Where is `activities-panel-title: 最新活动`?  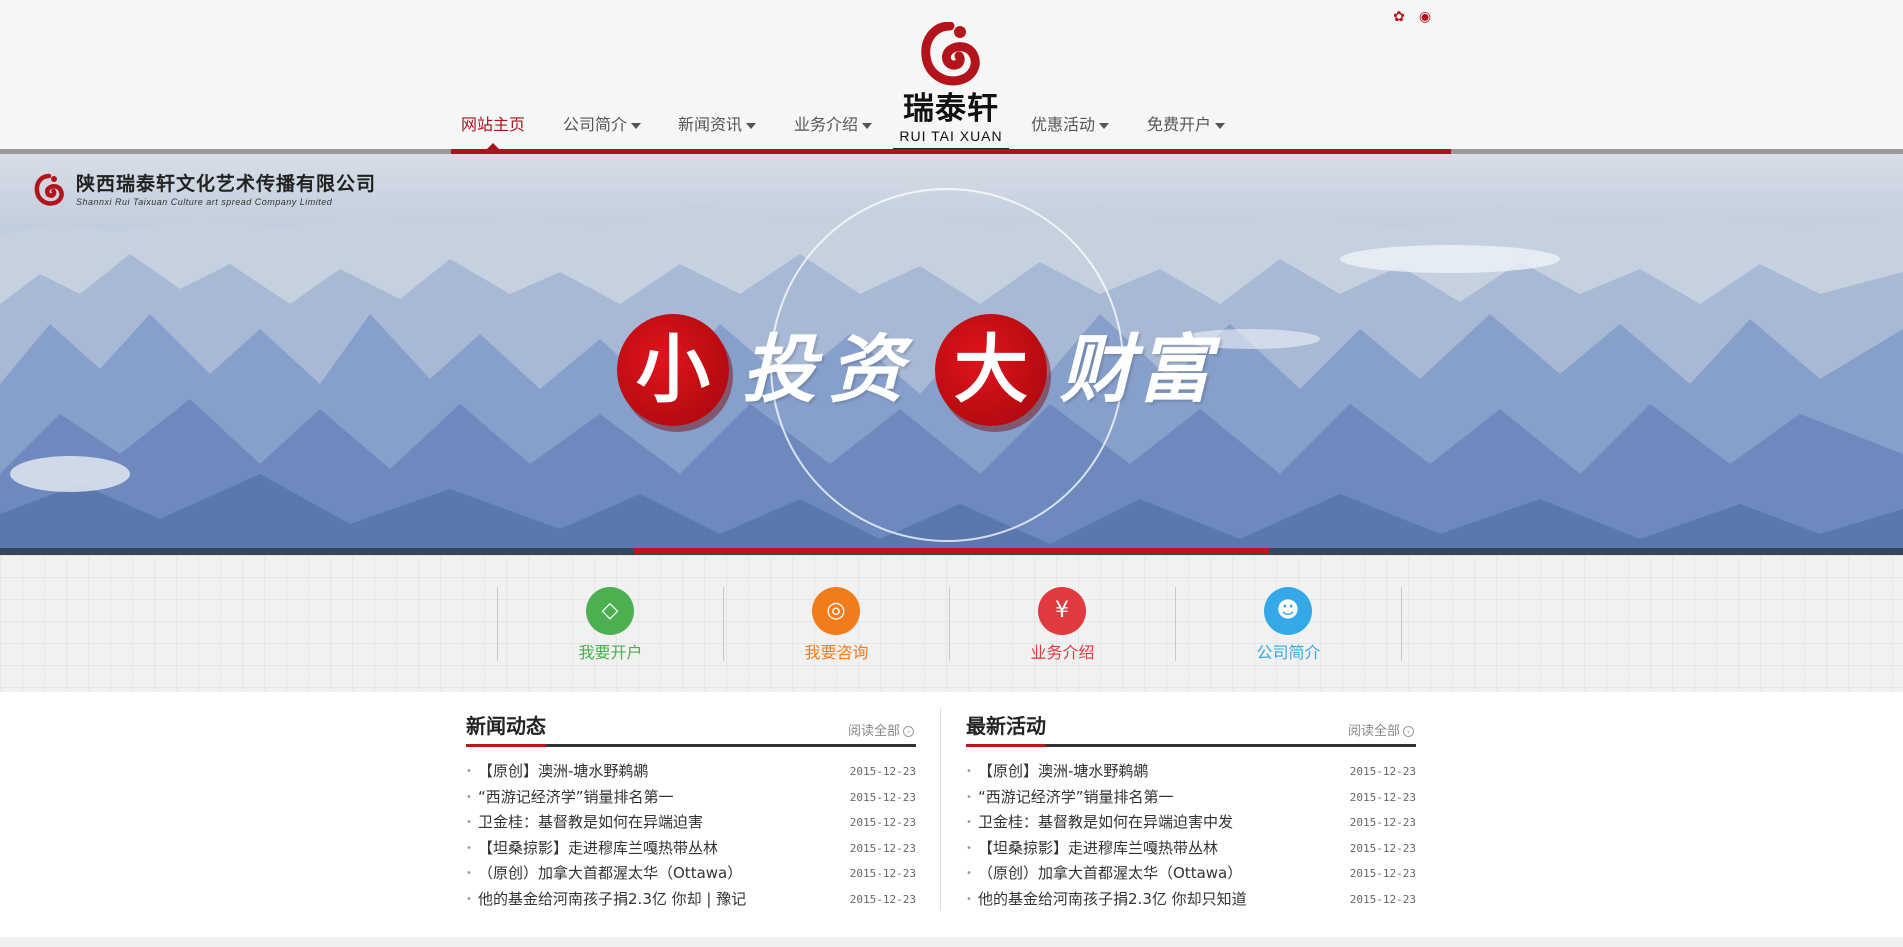
activities-panel-title: 最新活动 is located at coordinates (1006, 726).